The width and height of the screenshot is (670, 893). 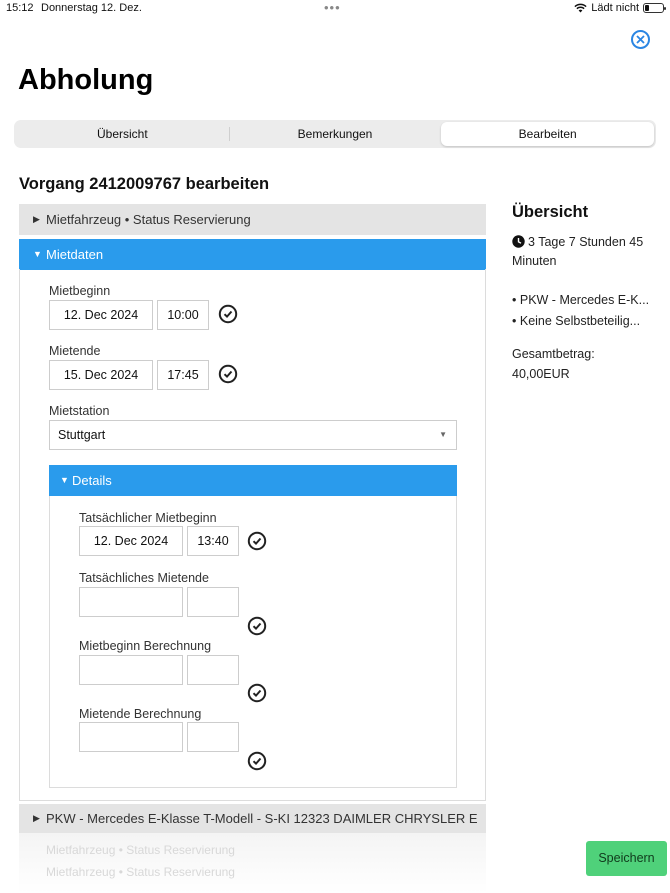 What do you see at coordinates (101, 315) in the screenshot?
I see `mietbeginn-date-input: 12. Dec 2024` at bounding box center [101, 315].